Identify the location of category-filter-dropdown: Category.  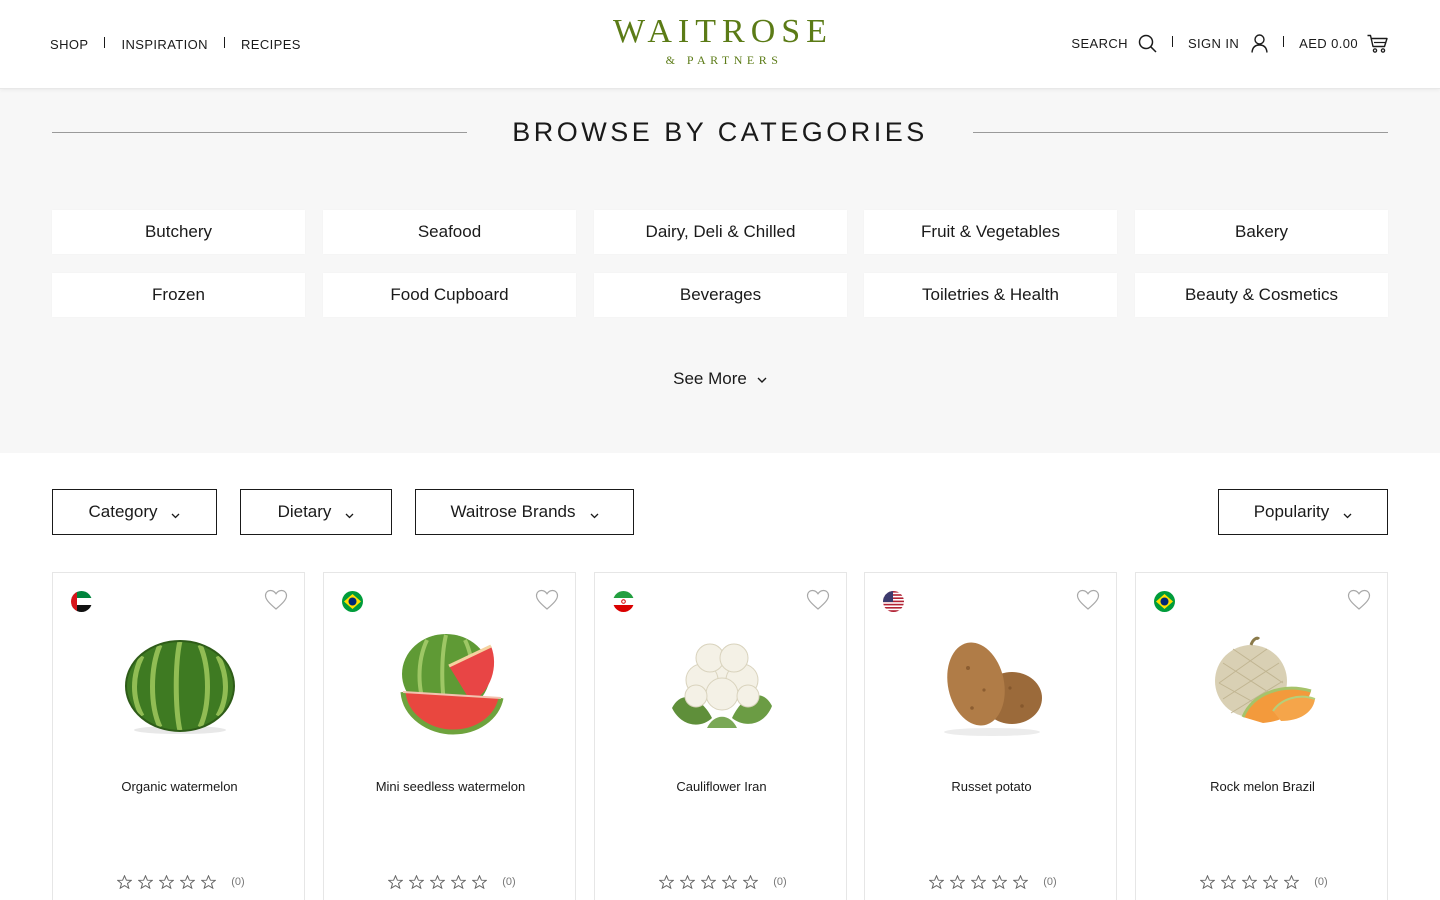
(134, 512).